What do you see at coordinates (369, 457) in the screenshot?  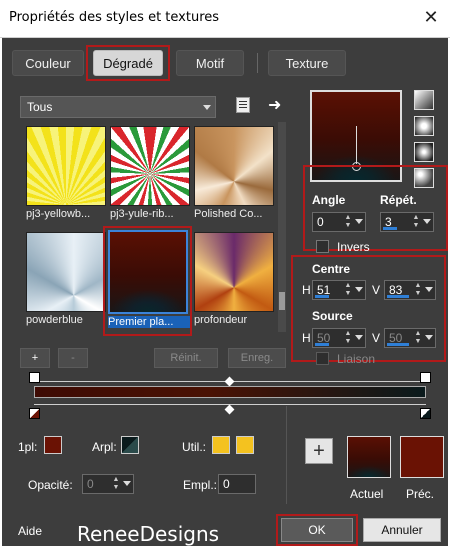 I see `current-preview` at bounding box center [369, 457].